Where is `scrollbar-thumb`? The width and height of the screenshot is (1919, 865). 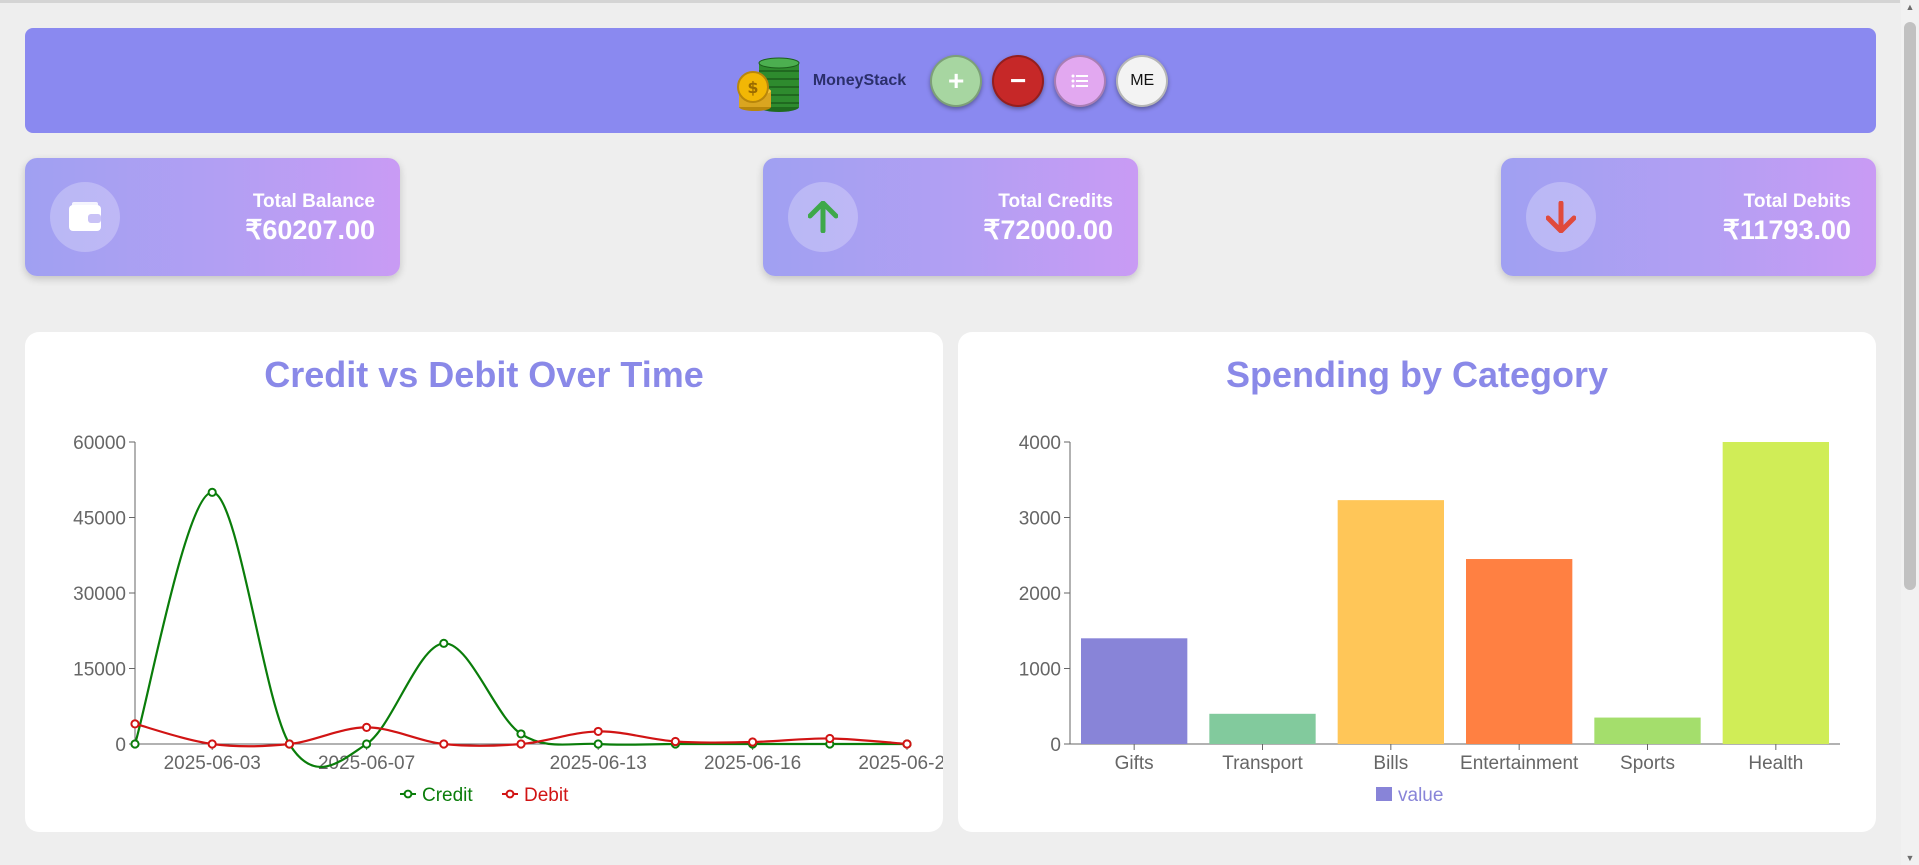
scrollbar-thumb is located at coordinates (1910, 306).